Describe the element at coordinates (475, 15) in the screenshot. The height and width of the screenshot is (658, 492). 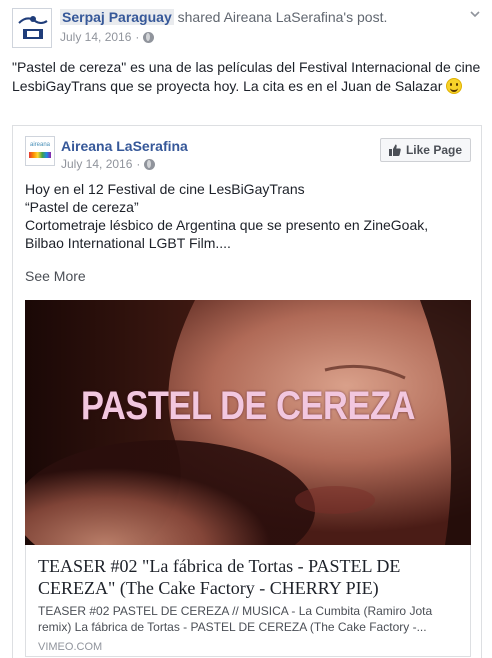
I see `chevron-down-icon` at that location.